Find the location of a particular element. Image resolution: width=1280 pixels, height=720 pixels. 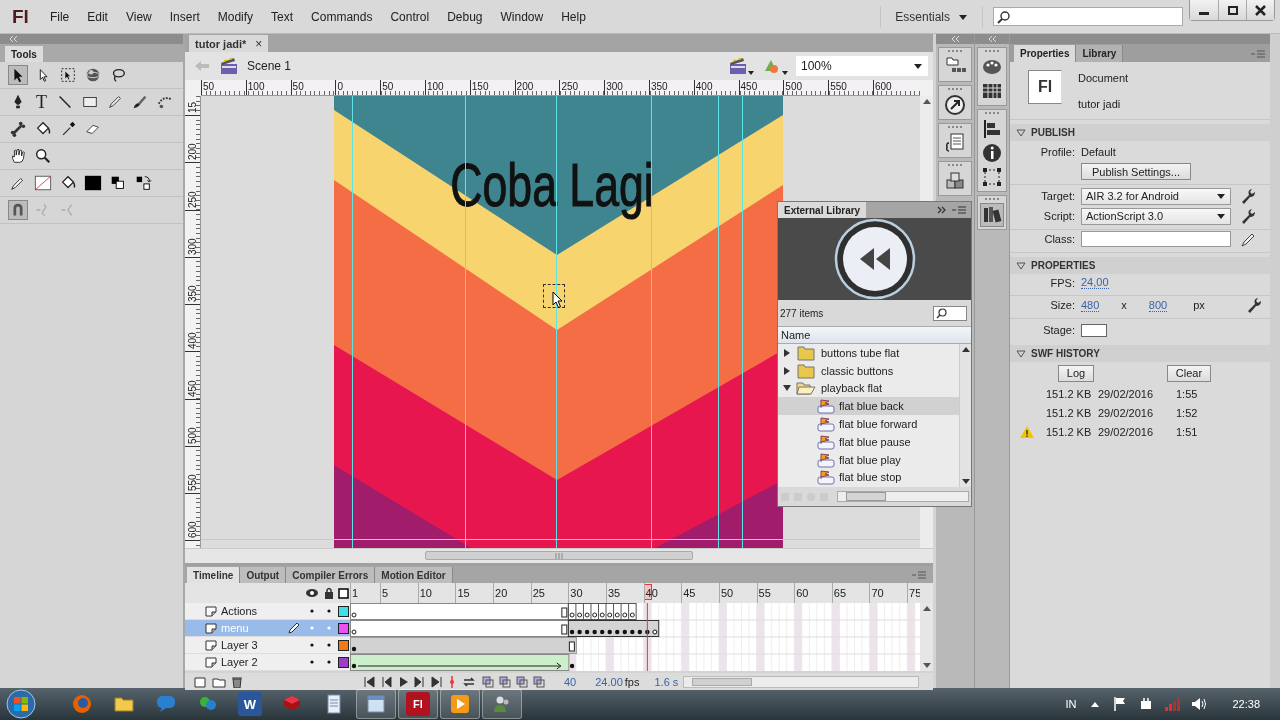

field-label: Stage: is located at coordinates (1058, 330).